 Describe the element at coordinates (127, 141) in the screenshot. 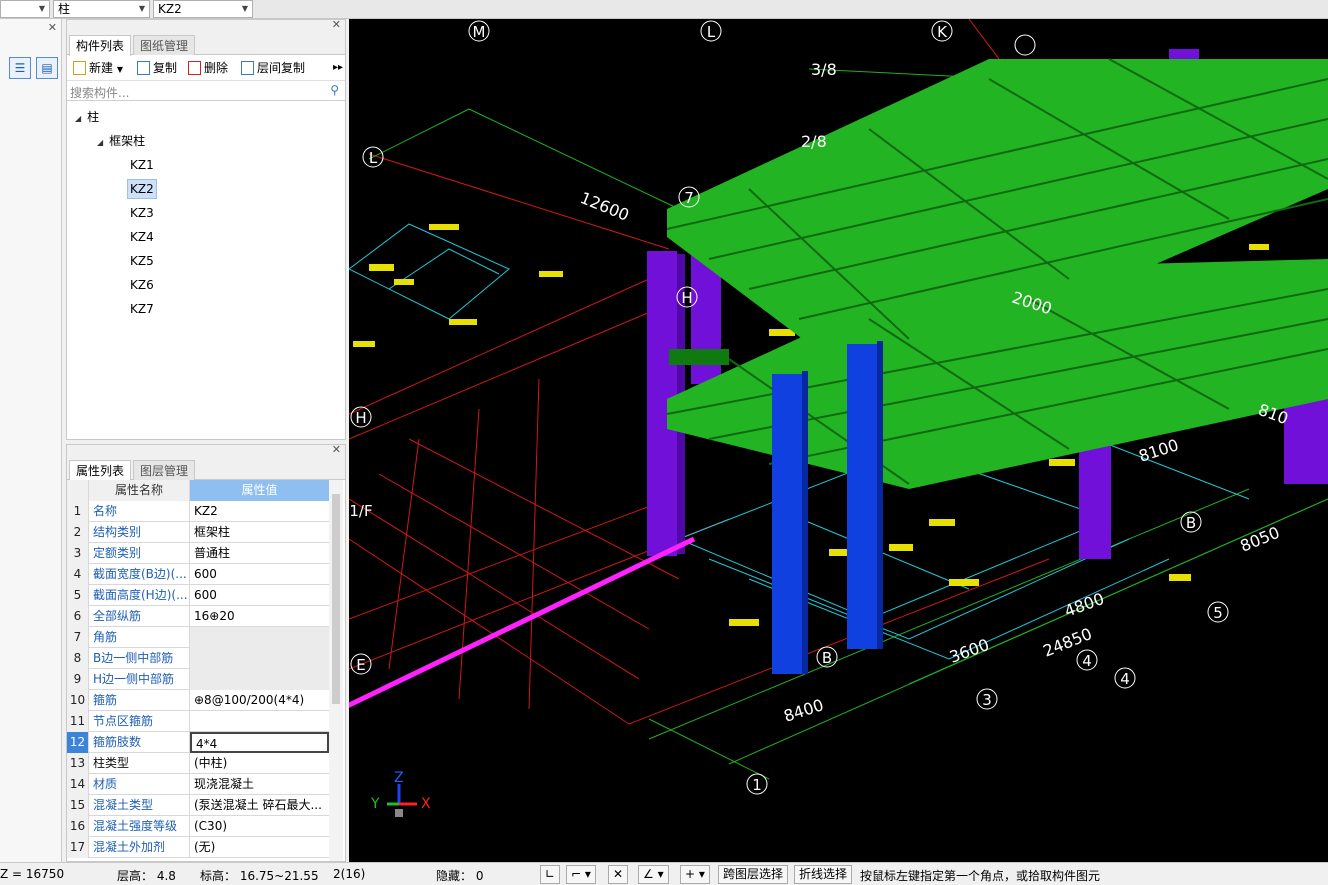

I see `tree-node-label: 框架柱` at that location.